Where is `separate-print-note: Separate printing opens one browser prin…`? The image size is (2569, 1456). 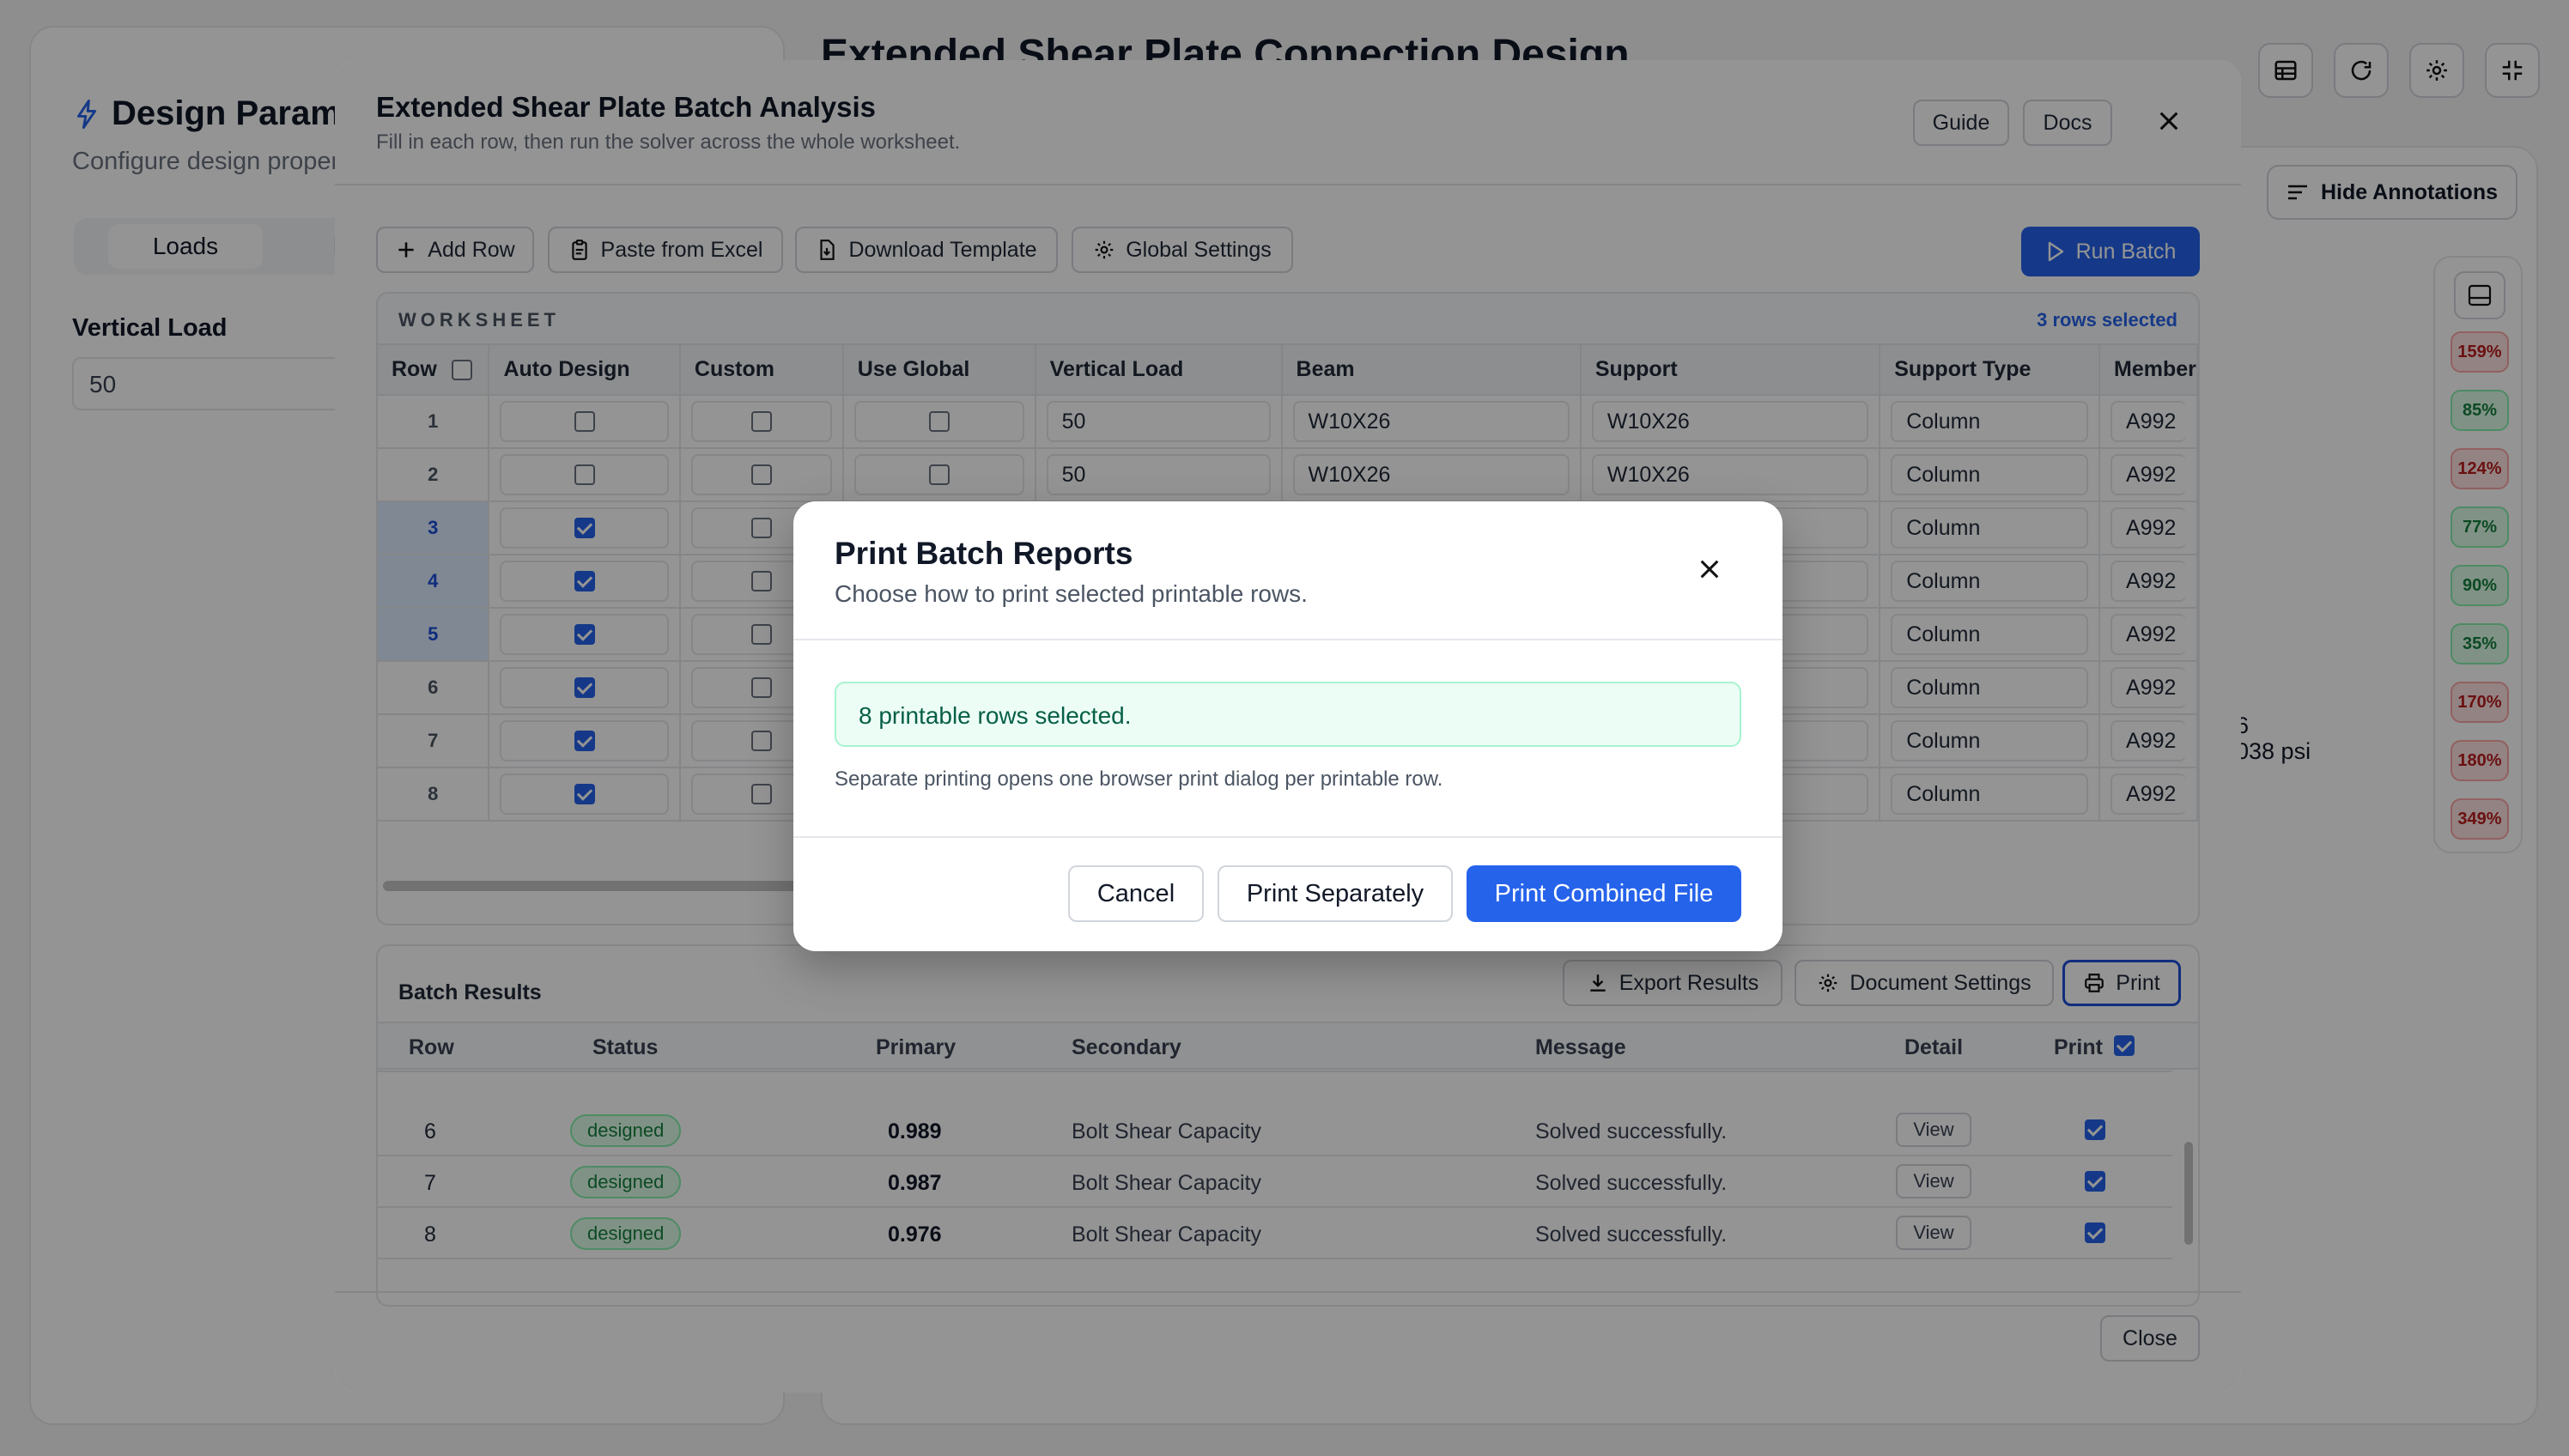
separate-print-note: Separate printing opens one browser prin… is located at coordinates (1139, 779).